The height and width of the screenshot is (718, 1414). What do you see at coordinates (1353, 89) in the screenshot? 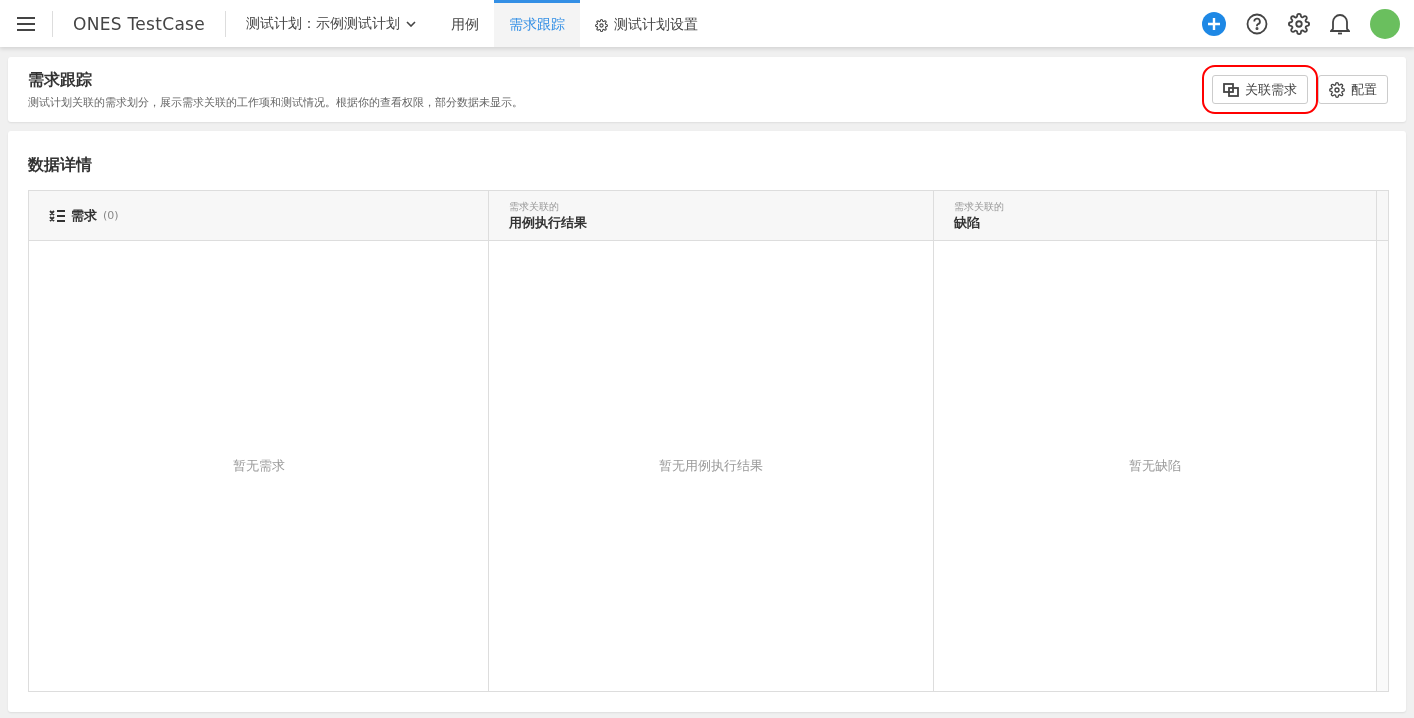
I see `toolbar-button: 配置` at bounding box center [1353, 89].